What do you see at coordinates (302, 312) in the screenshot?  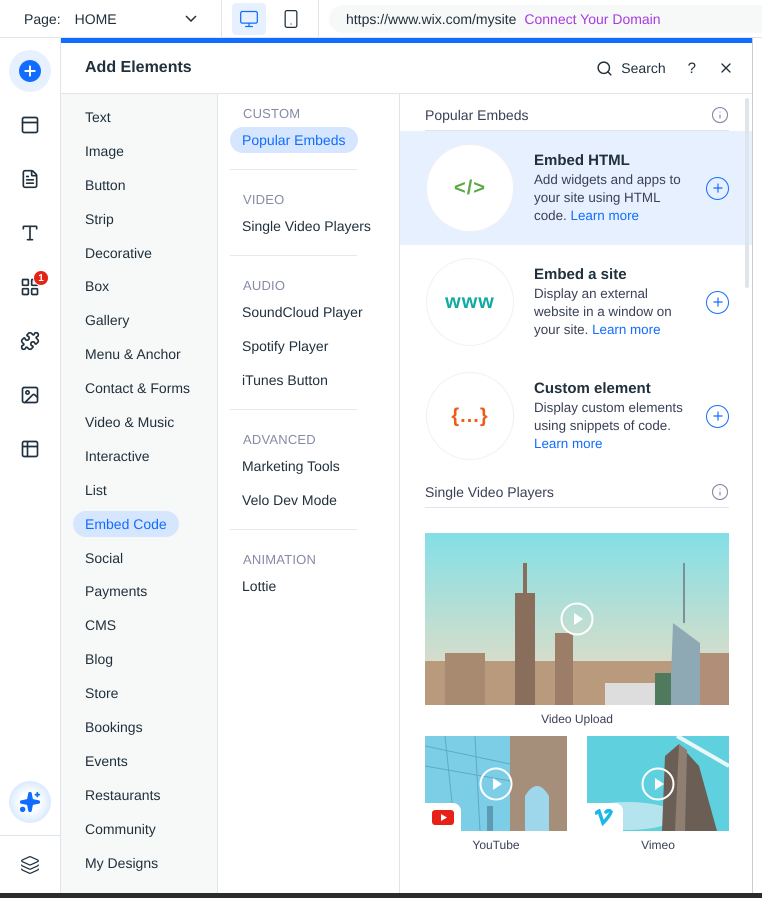 I see `subcategory-item: SoundCloud Player` at bounding box center [302, 312].